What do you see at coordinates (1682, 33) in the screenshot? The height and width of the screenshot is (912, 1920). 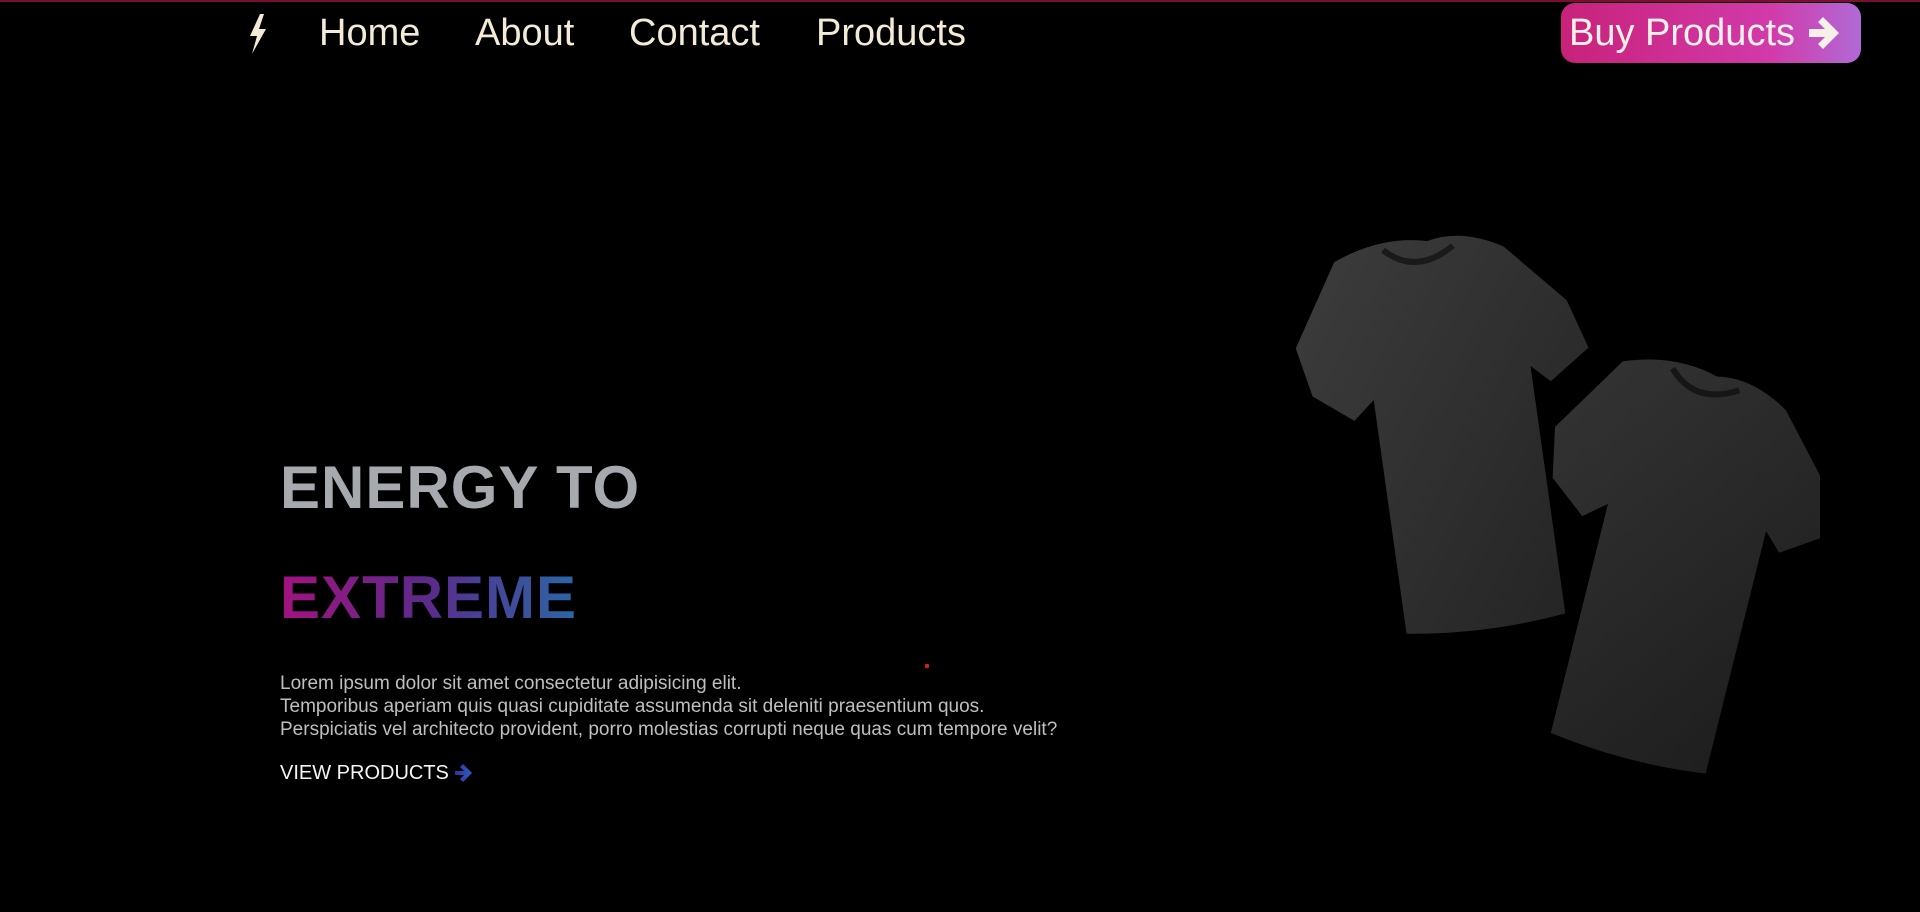 I see `buy-products-label: Buy Products` at bounding box center [1682, 33].